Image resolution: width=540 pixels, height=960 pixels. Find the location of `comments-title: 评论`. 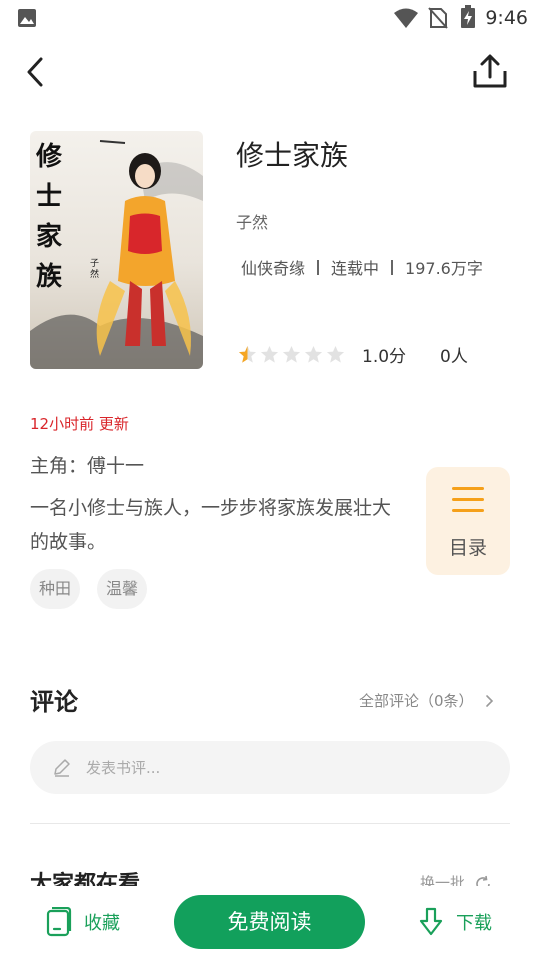

comments-title: 评论 is located at coordinates (54, 702).